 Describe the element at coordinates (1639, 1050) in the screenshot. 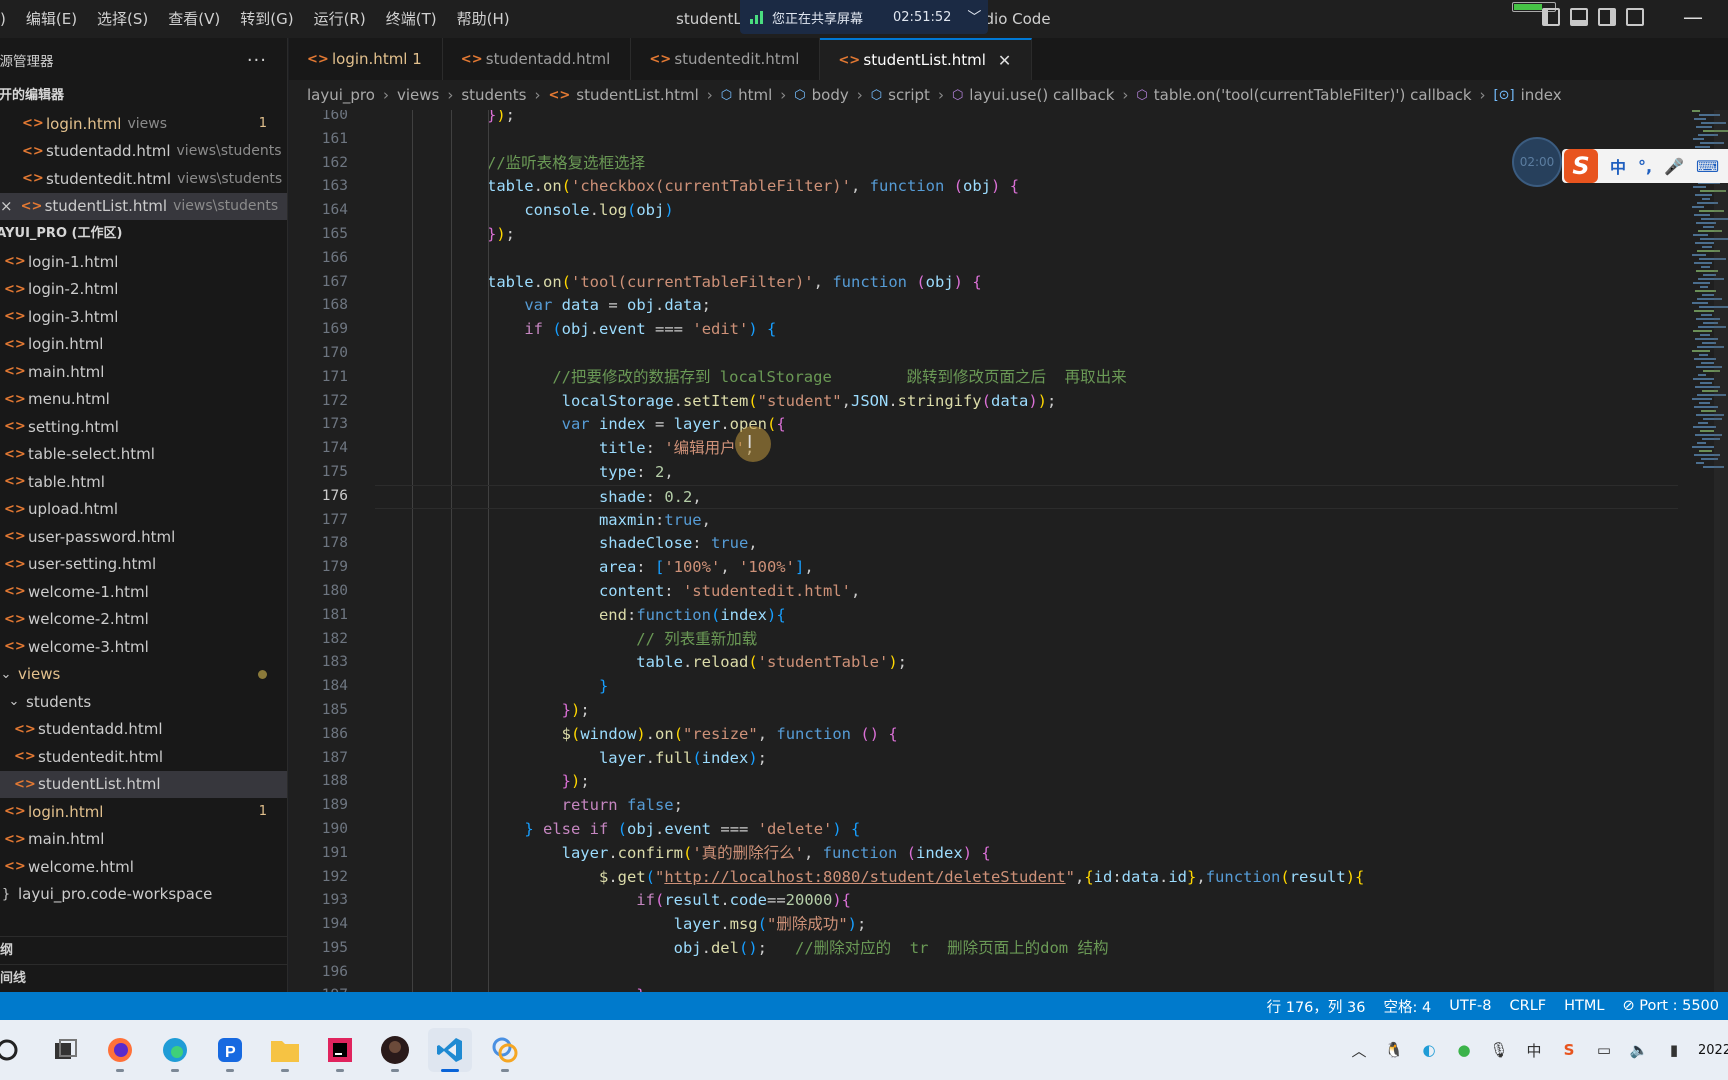

I see `volume-icon: 🔈` at that location.